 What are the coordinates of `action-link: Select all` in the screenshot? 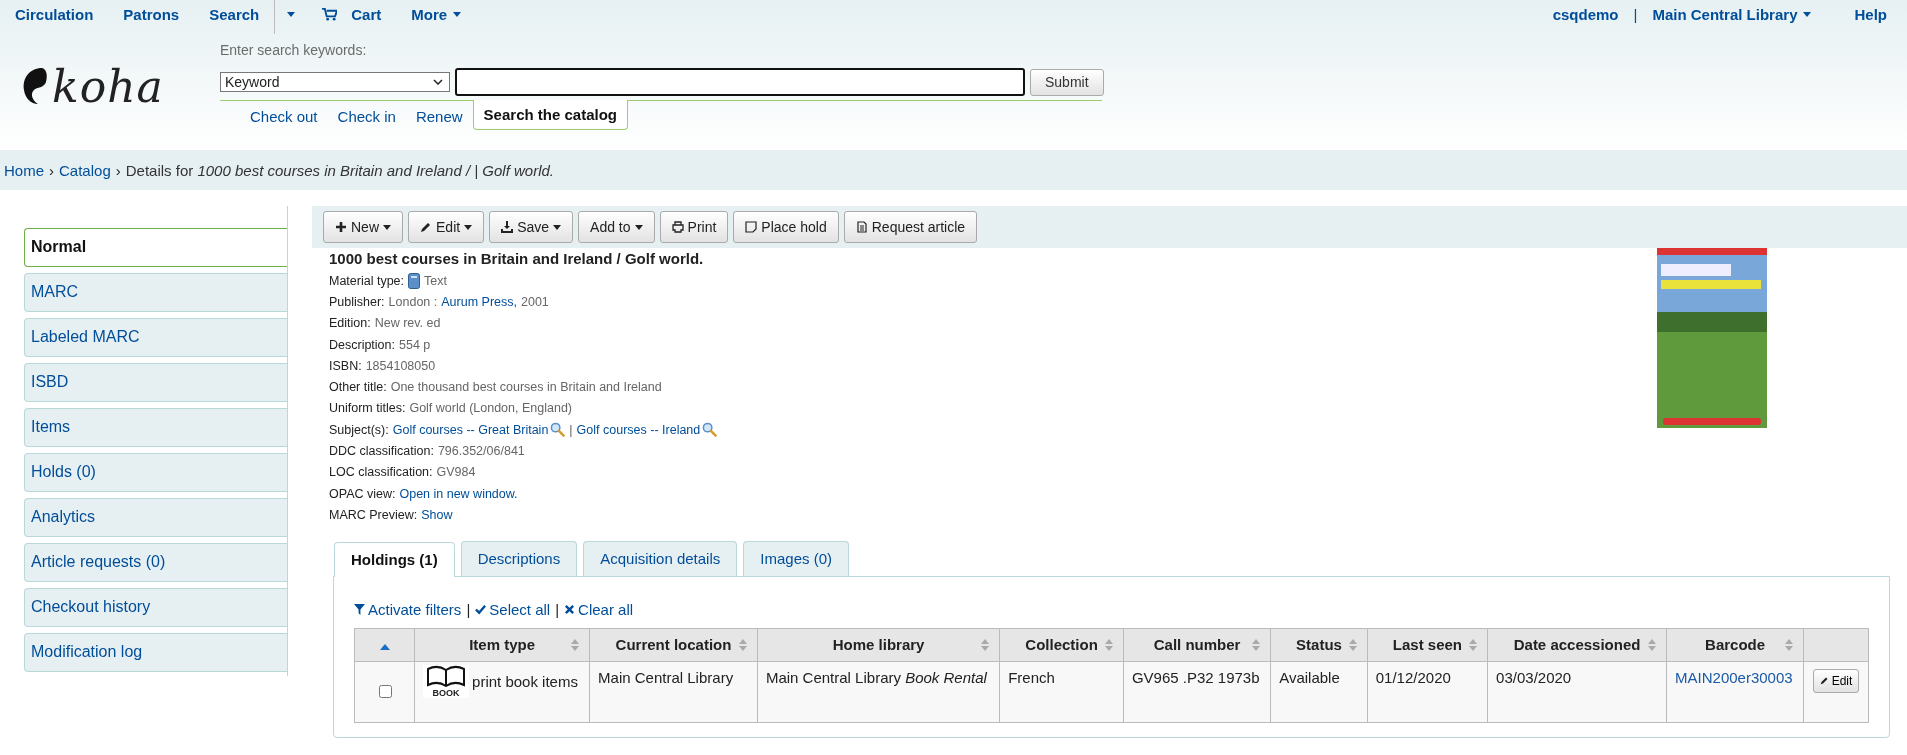 It's located at (513, 609).